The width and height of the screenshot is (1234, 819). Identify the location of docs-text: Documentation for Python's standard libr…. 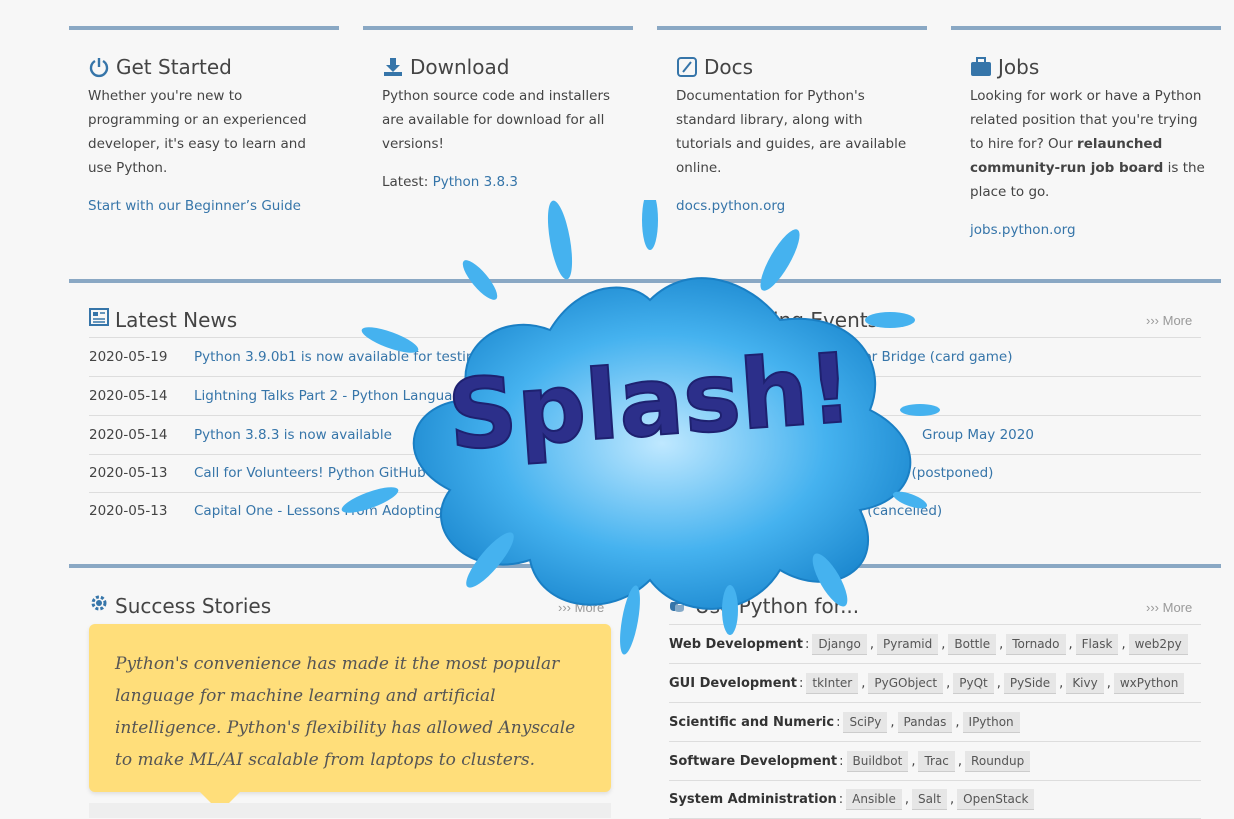
(791, 132).